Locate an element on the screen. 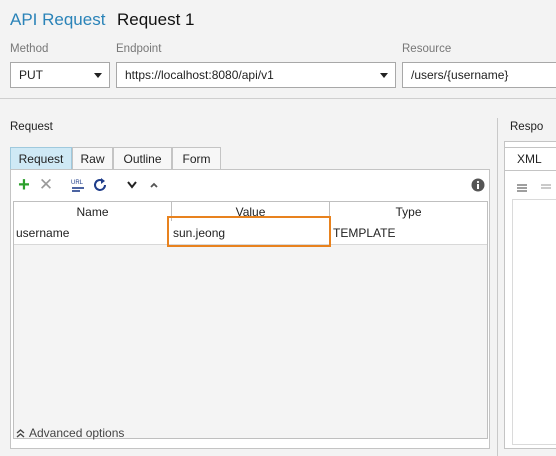  svg-text: URL is located at coordinates (77, 183).